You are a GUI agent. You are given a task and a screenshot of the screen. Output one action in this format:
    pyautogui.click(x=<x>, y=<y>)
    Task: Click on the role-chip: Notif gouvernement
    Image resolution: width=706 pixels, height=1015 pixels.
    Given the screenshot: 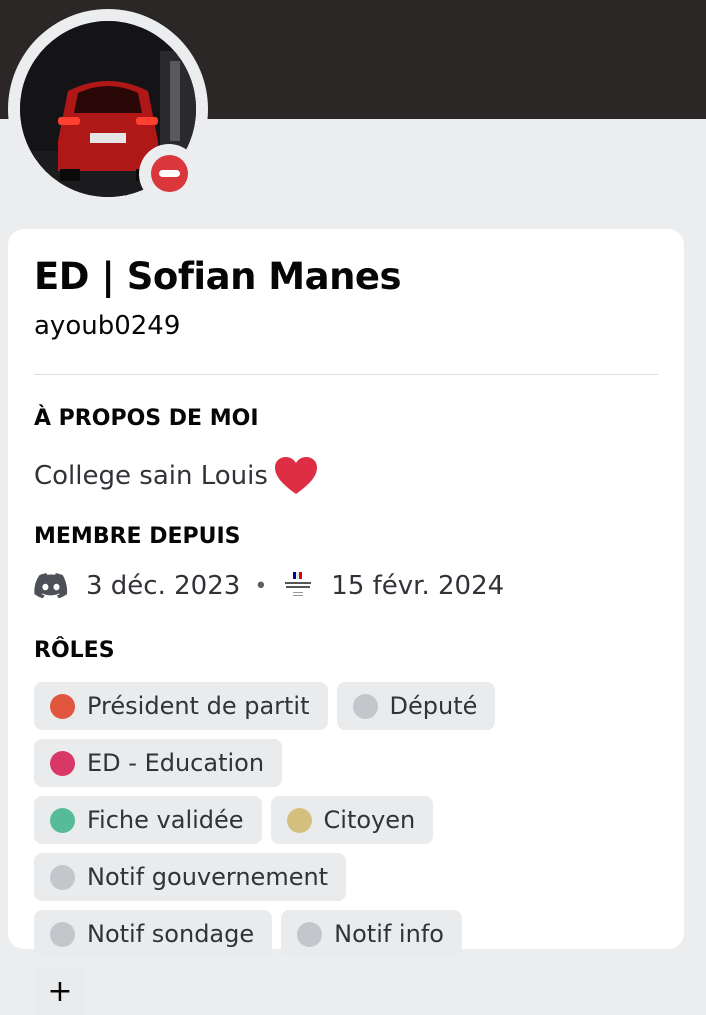 What is the action you would take?
    pyautogui.click(x=190, y=877)
    